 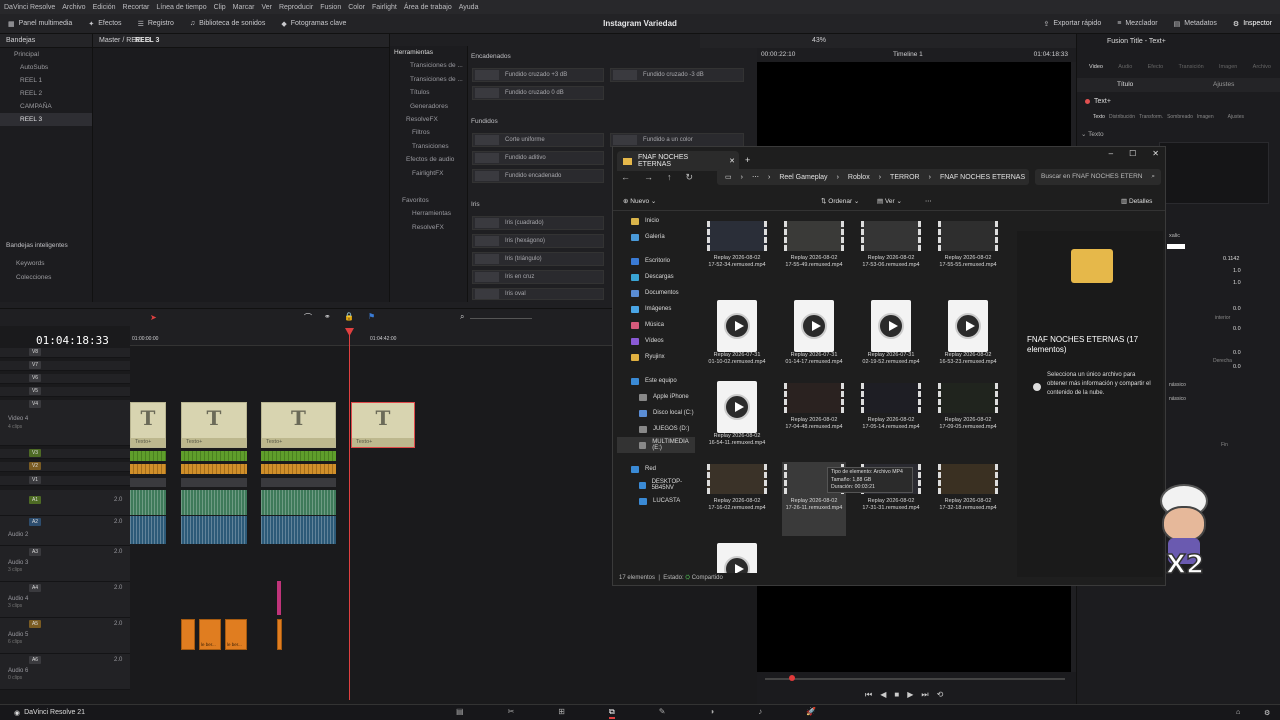 I want to click on node-tab-transform: Transform., so click(x=1151, y=117).